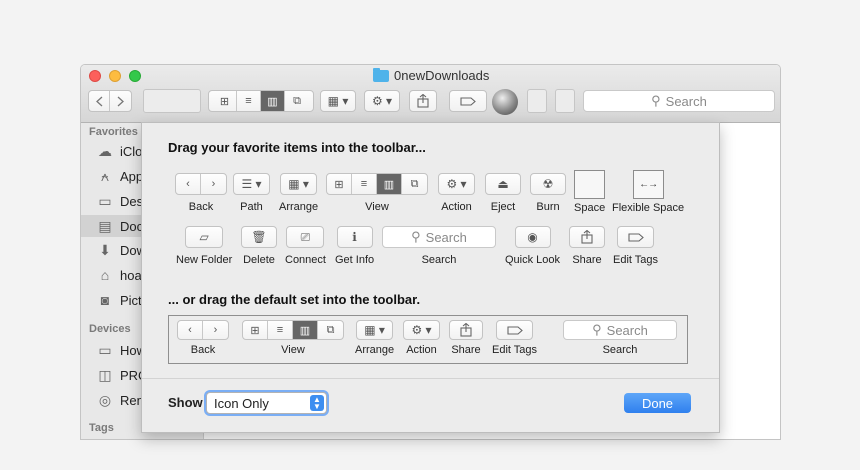 The height and width of the screenshot is (470, 860). I want to click on item-path: ☰ ▾ Path, so click(251, 193).